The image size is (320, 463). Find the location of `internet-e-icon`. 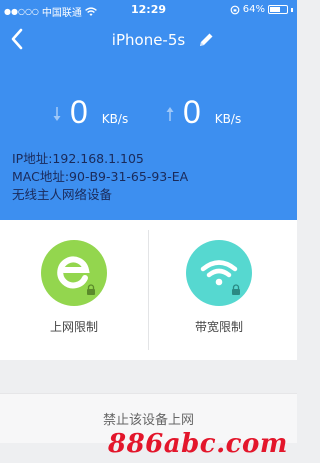

internet-e-icon is located at coordinates (73, 272).